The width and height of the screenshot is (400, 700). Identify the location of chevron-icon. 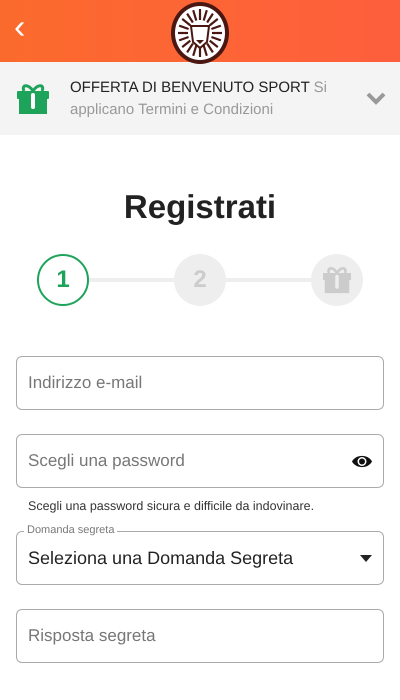
(376, 99).